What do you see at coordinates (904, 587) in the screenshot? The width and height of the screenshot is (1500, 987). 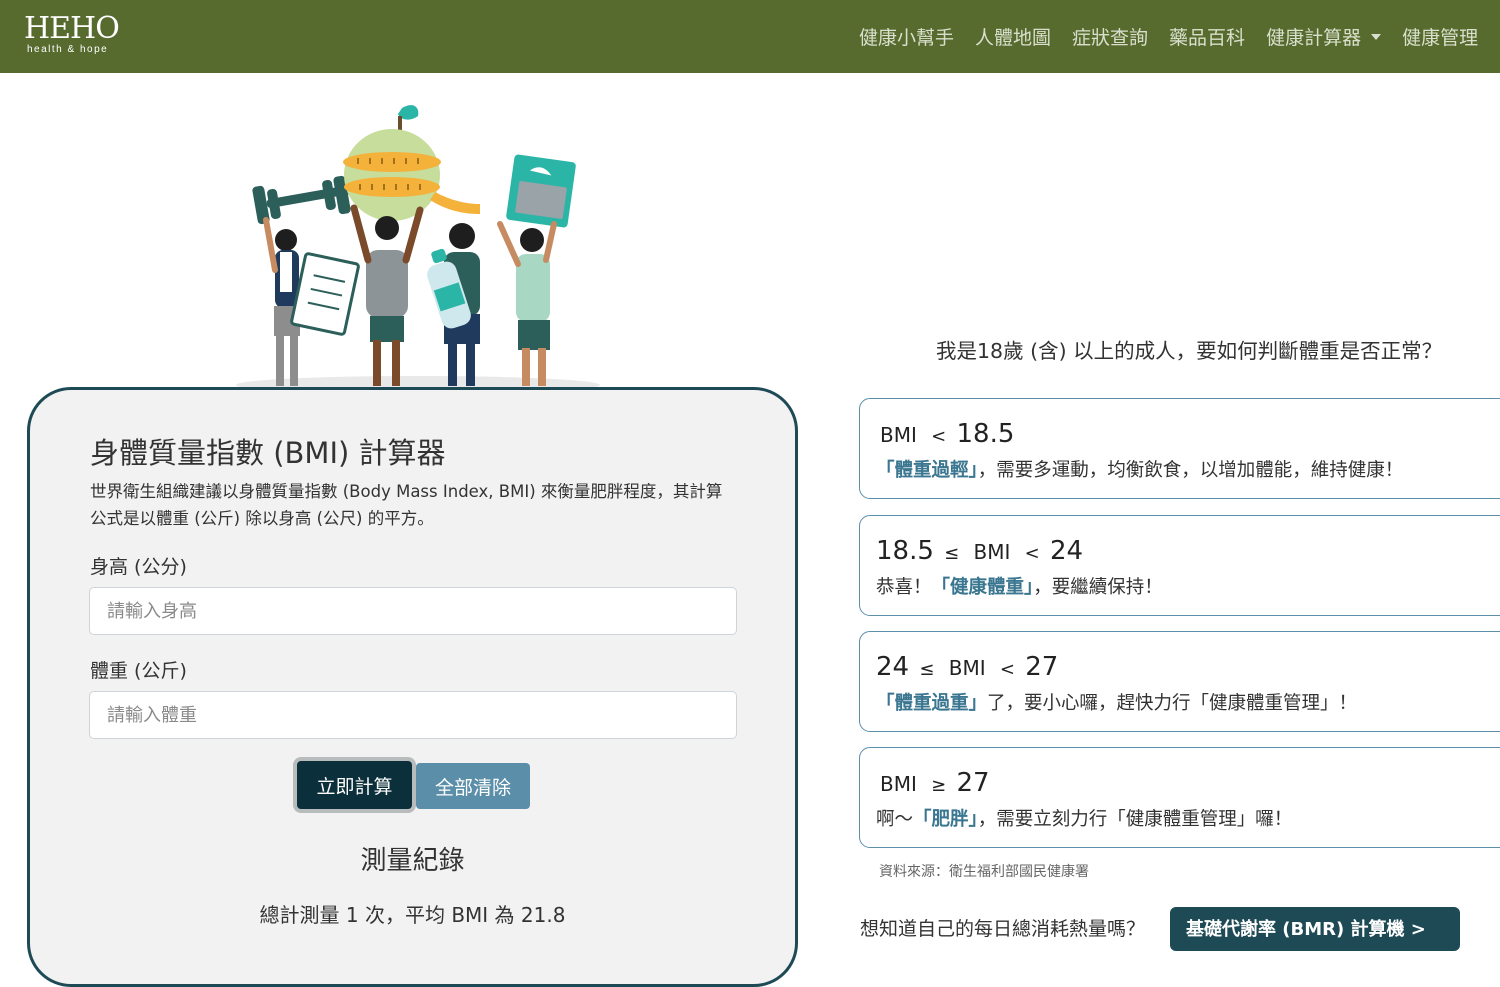 I see `advice-prefix: 恭喜！` at bounding box center [904, 587].